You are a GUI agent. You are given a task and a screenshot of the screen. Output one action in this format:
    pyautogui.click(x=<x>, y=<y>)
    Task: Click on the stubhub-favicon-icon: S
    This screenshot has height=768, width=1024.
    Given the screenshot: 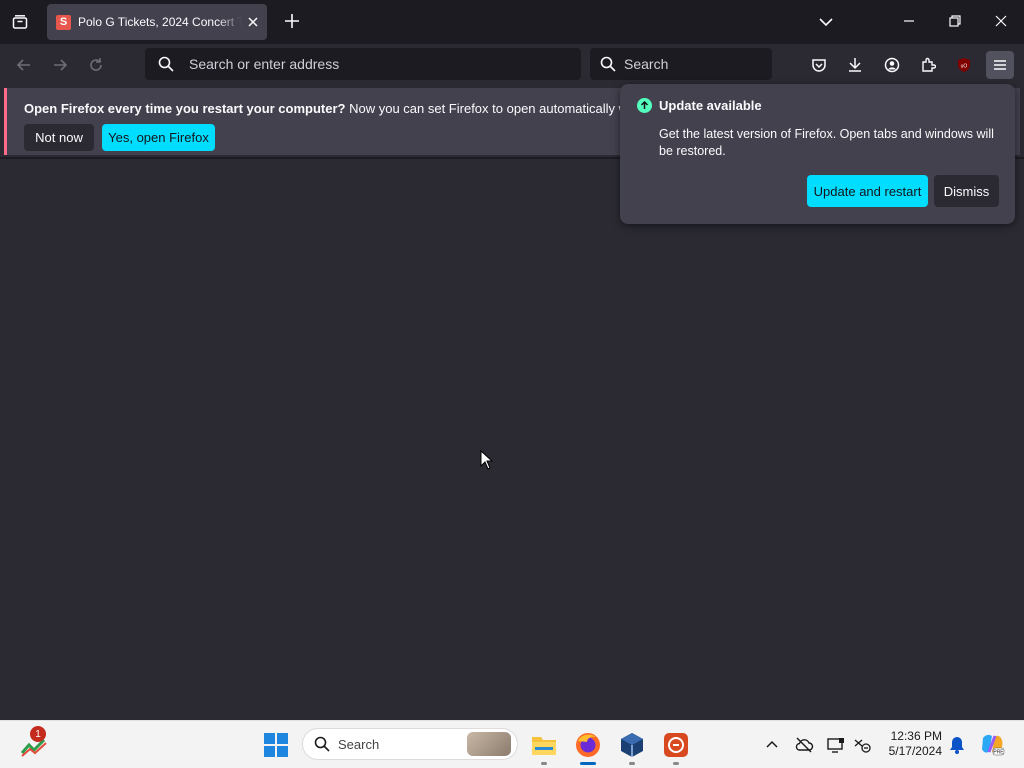 What is the action you would take?
    pyautogui.click(x=63, y=22)
    